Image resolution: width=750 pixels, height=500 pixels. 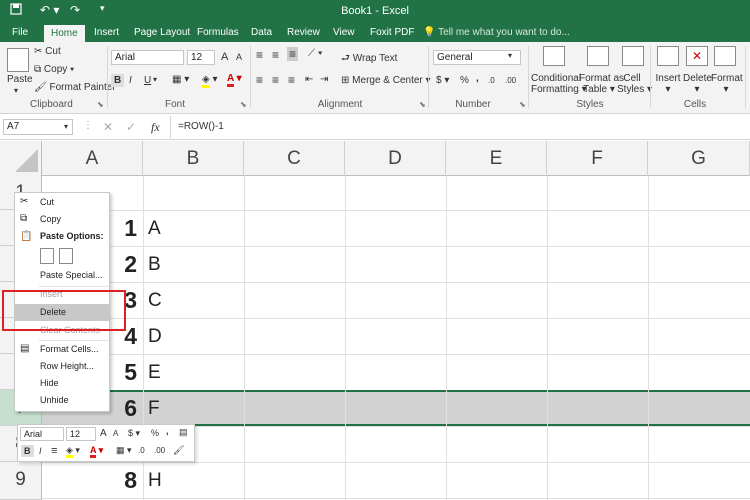 What do you see at coordinates (422, 104) in the screenshot?
I see `alignment-launcher-icon: ⬊` at bounding box center [422, 104].